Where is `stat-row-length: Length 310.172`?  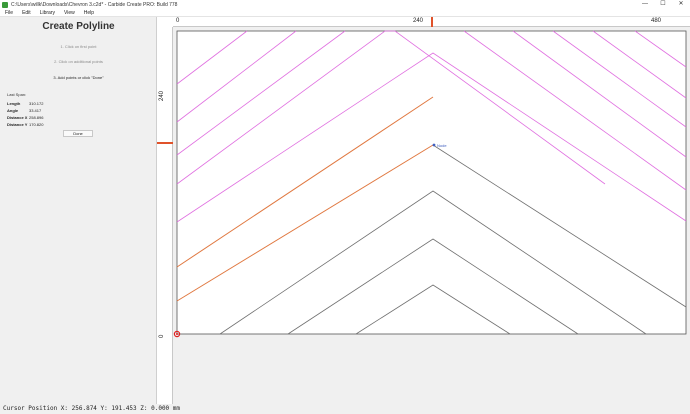 stat-row-length: Length 310.172 is located at coordinates (25, 103).